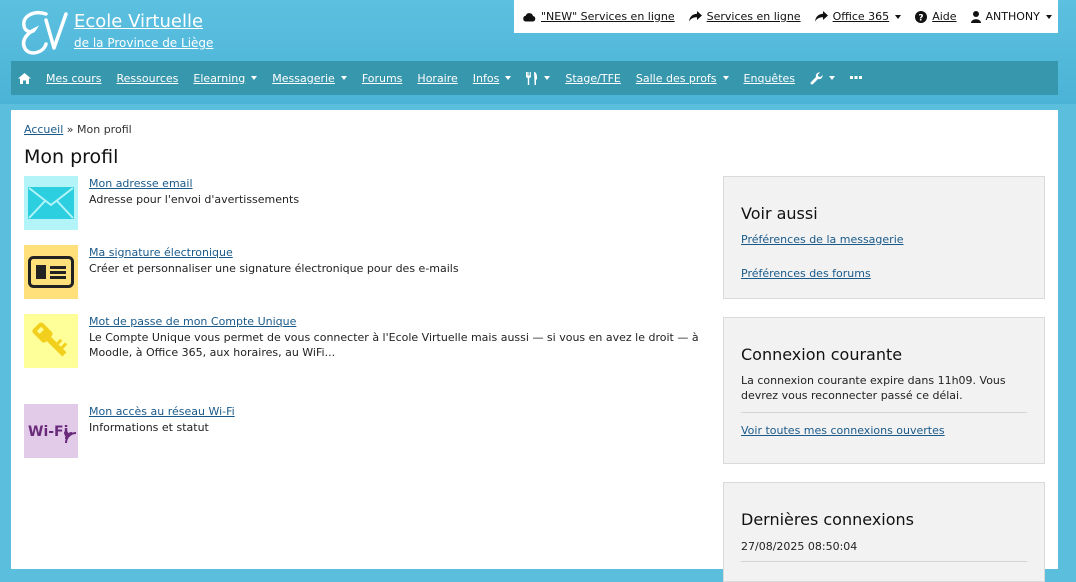  I want to click on nav-infos: Infos, so click(492, 78).